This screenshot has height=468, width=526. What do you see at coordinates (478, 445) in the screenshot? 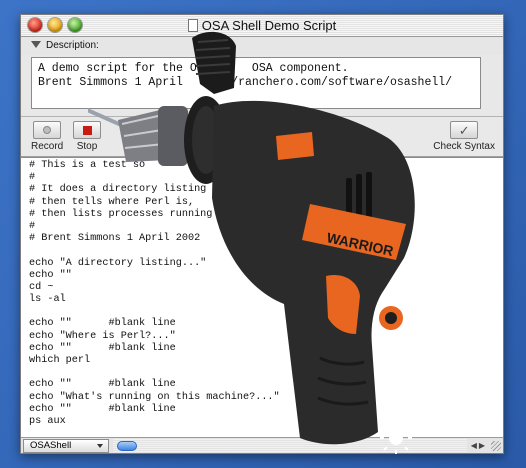
I see `scroll-arrows: ◀ ▶` at bounding box center [478, 445].